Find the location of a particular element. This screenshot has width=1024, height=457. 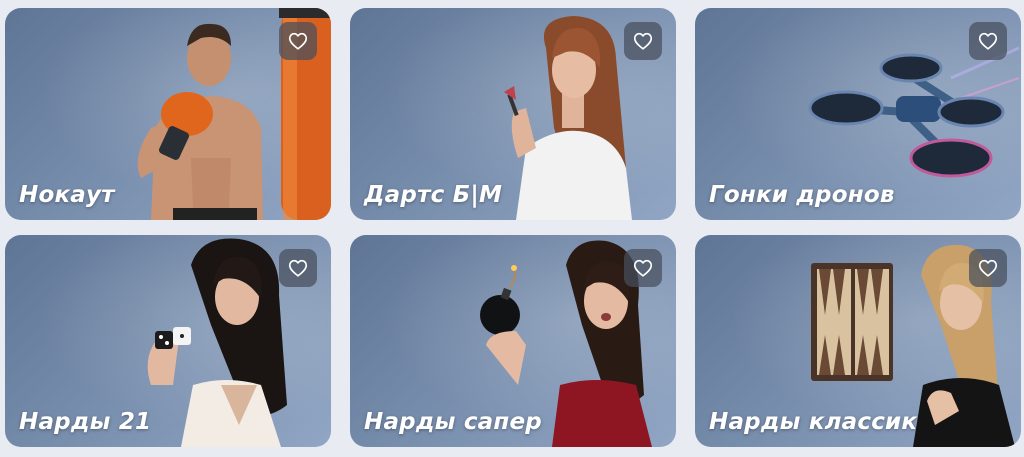

game-card-backgammon-classic: Нарды классик is located at coordinates (858, 341).